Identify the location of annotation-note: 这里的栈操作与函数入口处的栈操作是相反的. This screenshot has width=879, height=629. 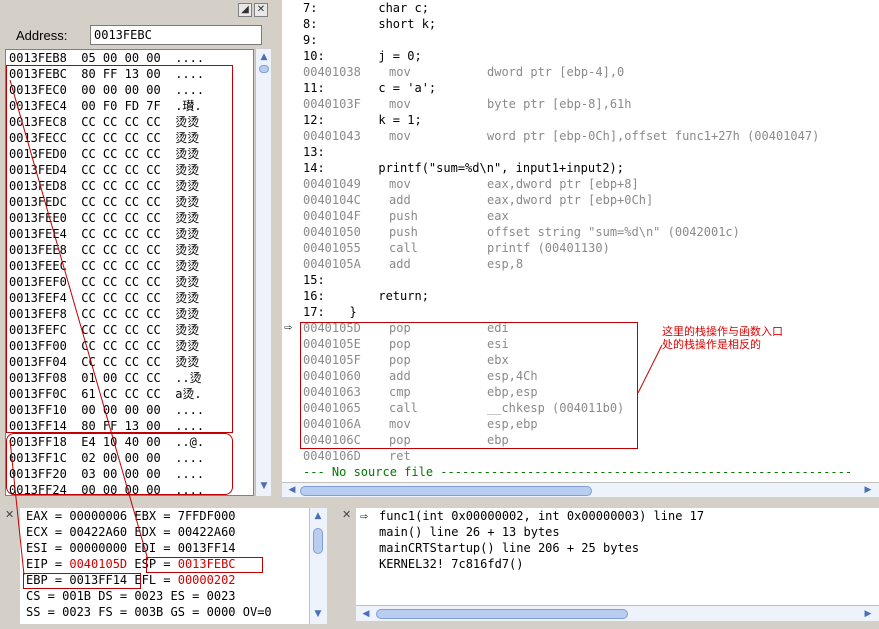
(722, 338).